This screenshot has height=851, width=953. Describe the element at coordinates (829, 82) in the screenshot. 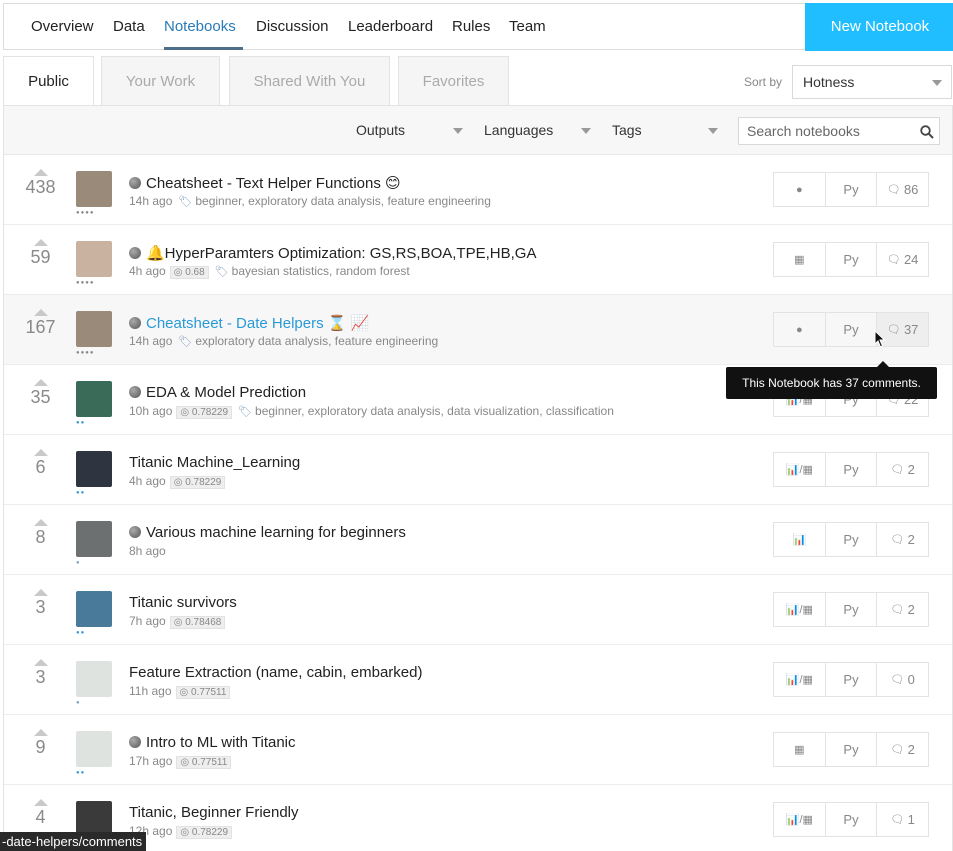

I see `sort-value: Hotness` at that location.